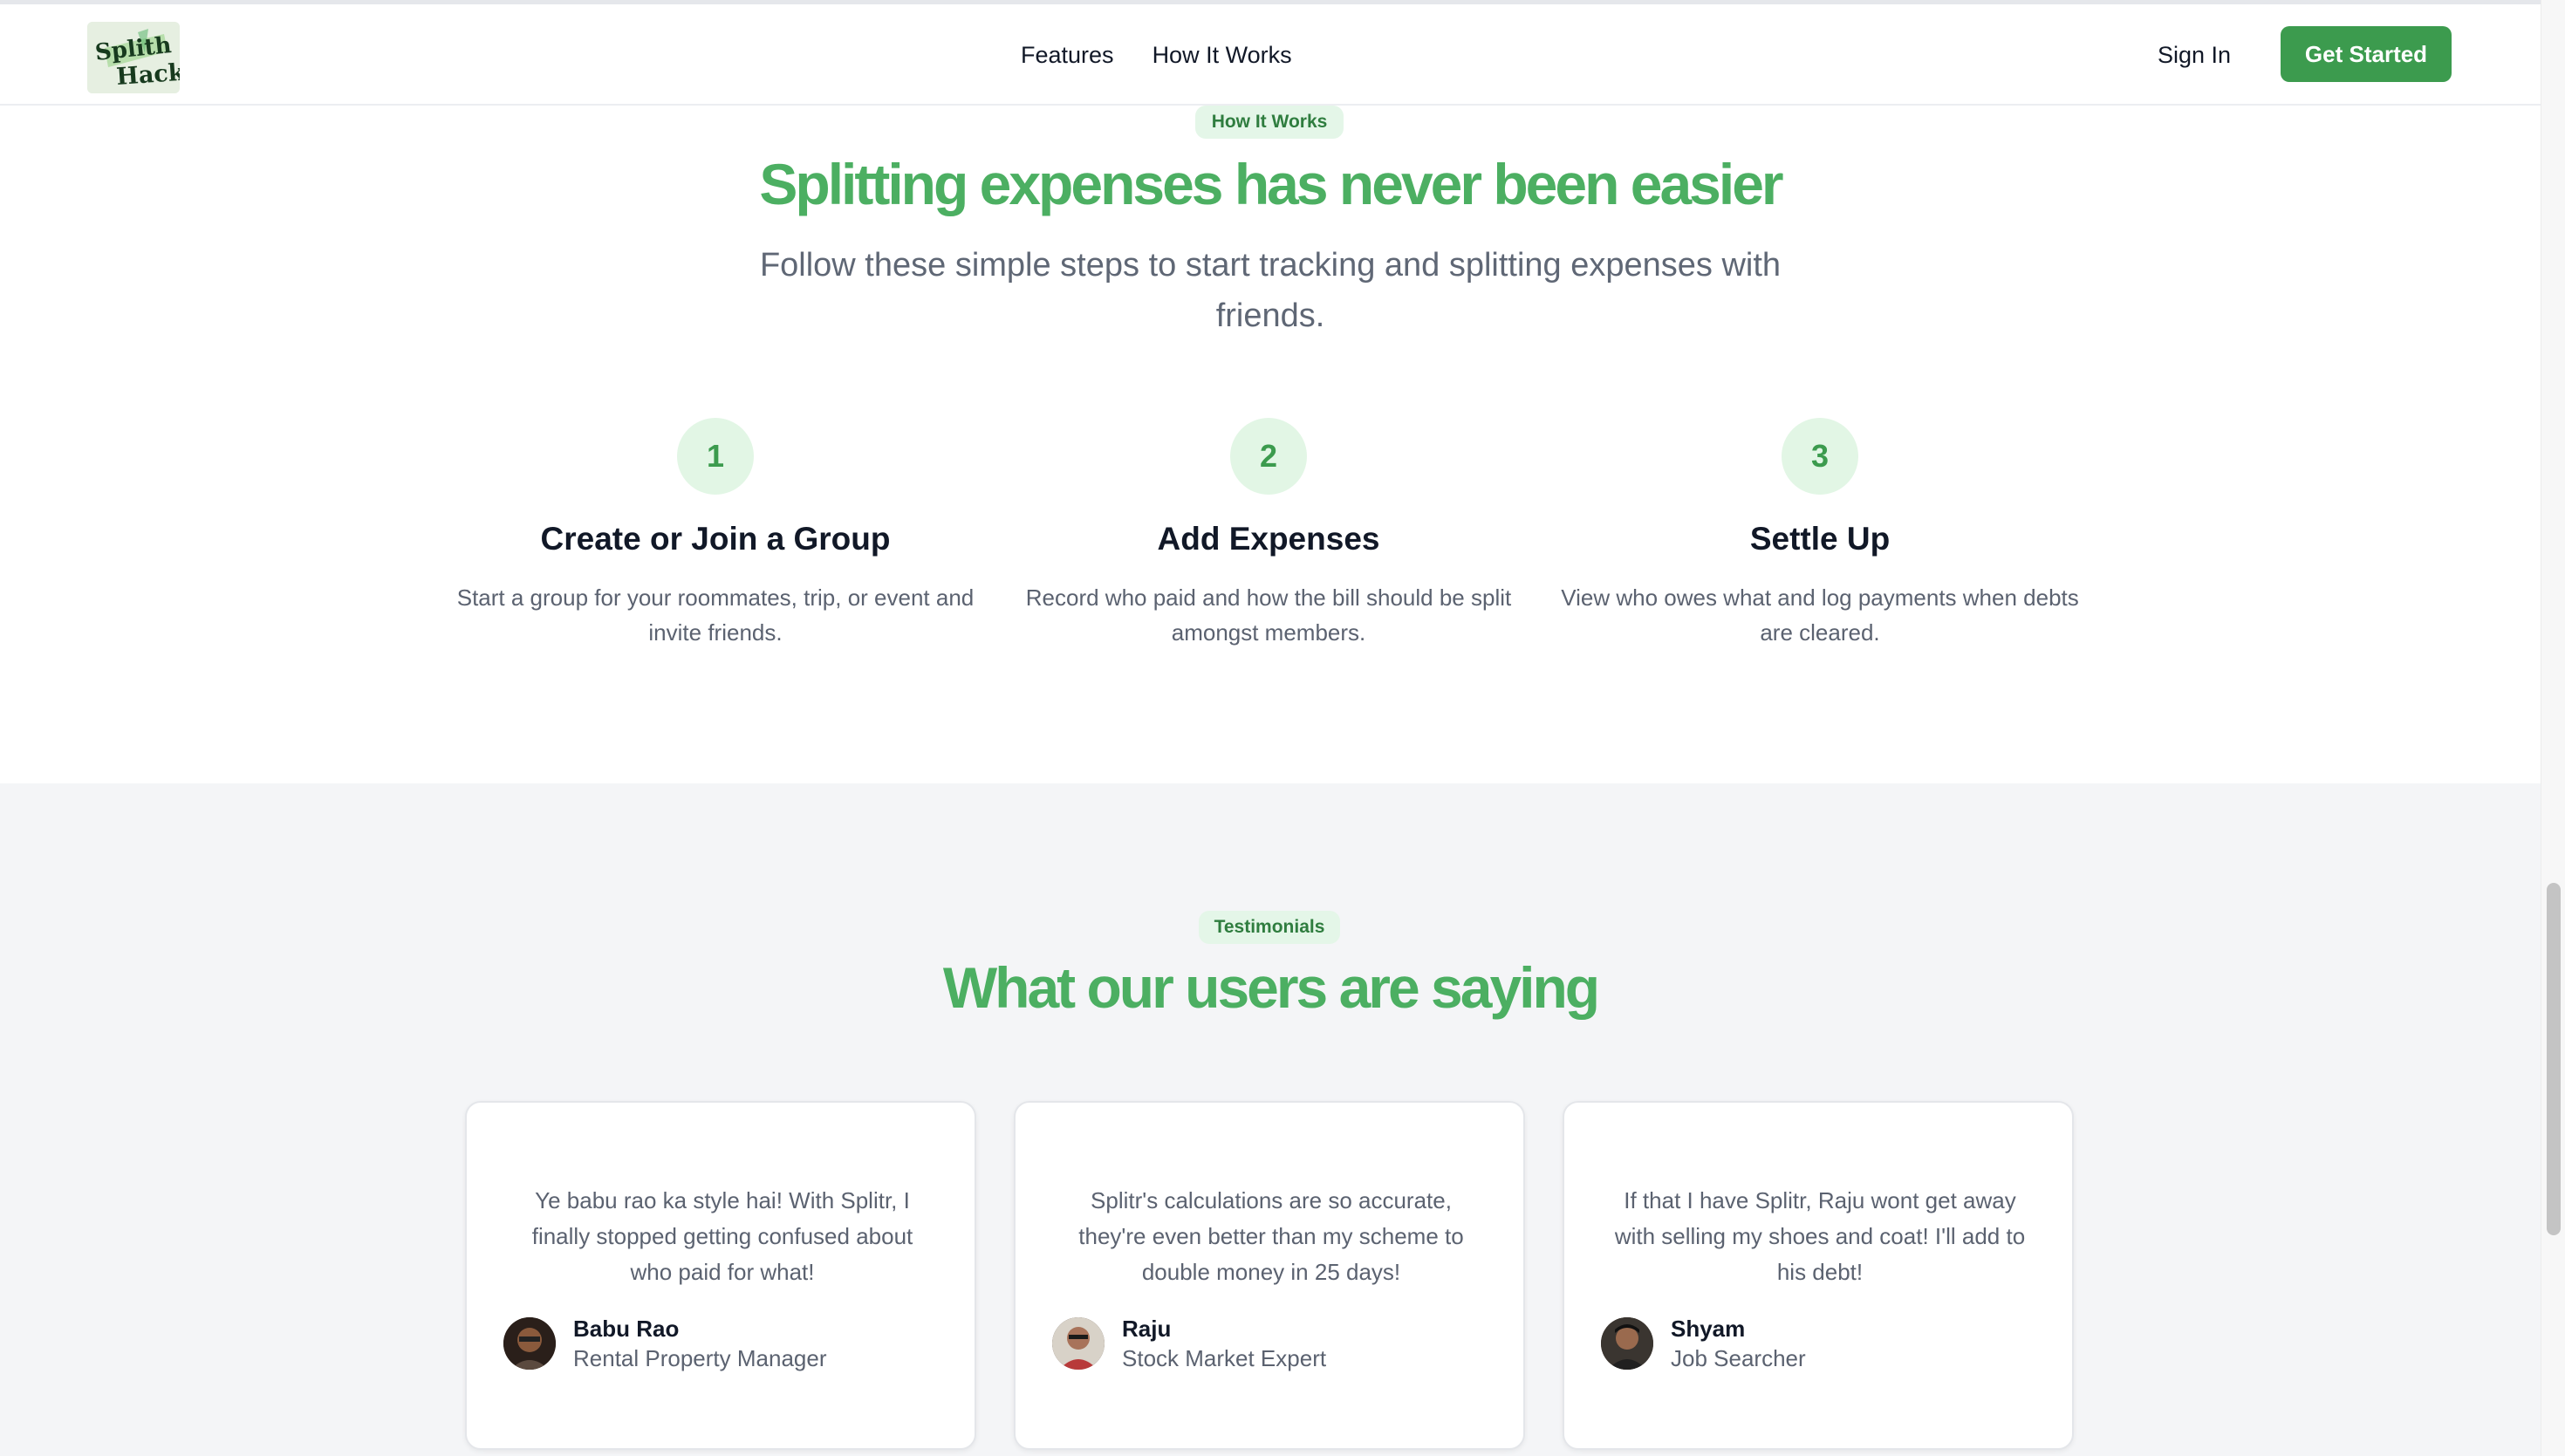  I want to click on how-it-works-heading: Splitting expenses has never been easier, so click(1271, 184).